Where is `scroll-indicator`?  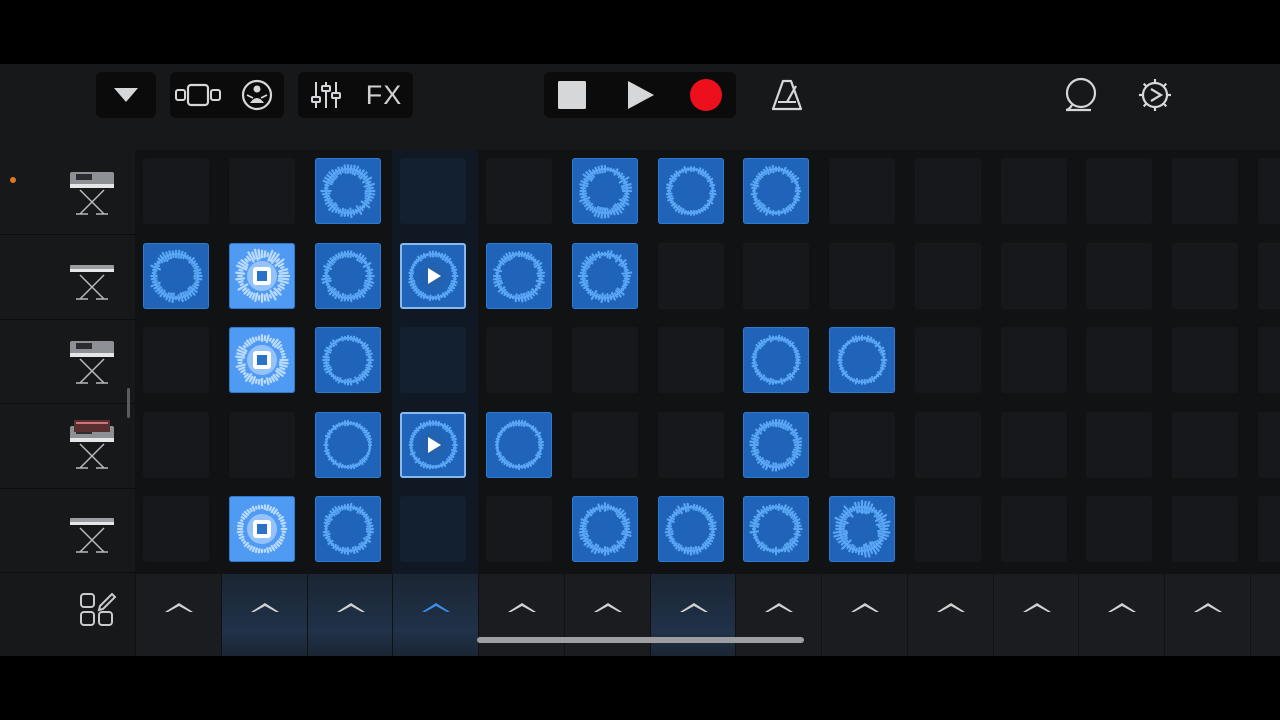
scroll-indicator is located at coordinates (128, 403).